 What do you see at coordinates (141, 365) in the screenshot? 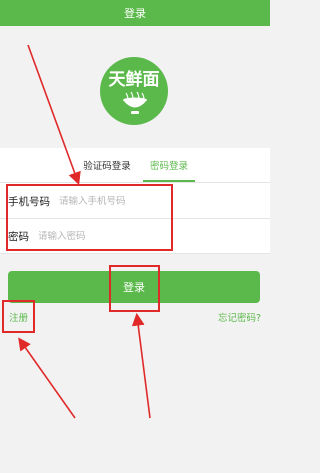
I see `annotation-arrow-login` at bounding box center [141, 365].